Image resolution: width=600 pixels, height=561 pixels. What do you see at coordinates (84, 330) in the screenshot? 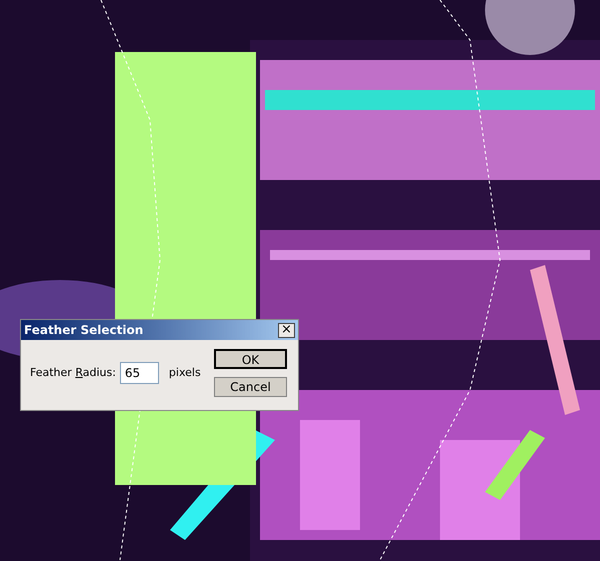
I see `window-title: Feather Selection` at bounding box center [84, 330].